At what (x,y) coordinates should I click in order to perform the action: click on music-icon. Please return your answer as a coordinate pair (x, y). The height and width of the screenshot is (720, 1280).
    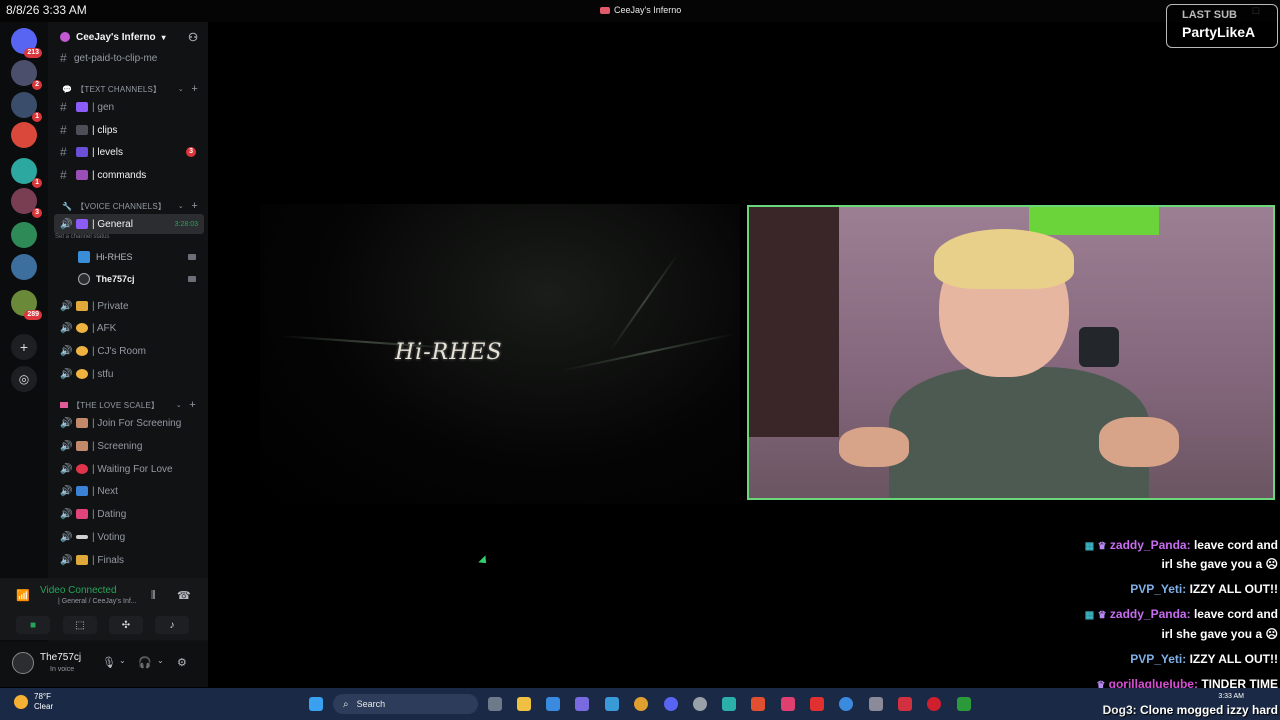
    Looking at the image, I should click on (788, 704).